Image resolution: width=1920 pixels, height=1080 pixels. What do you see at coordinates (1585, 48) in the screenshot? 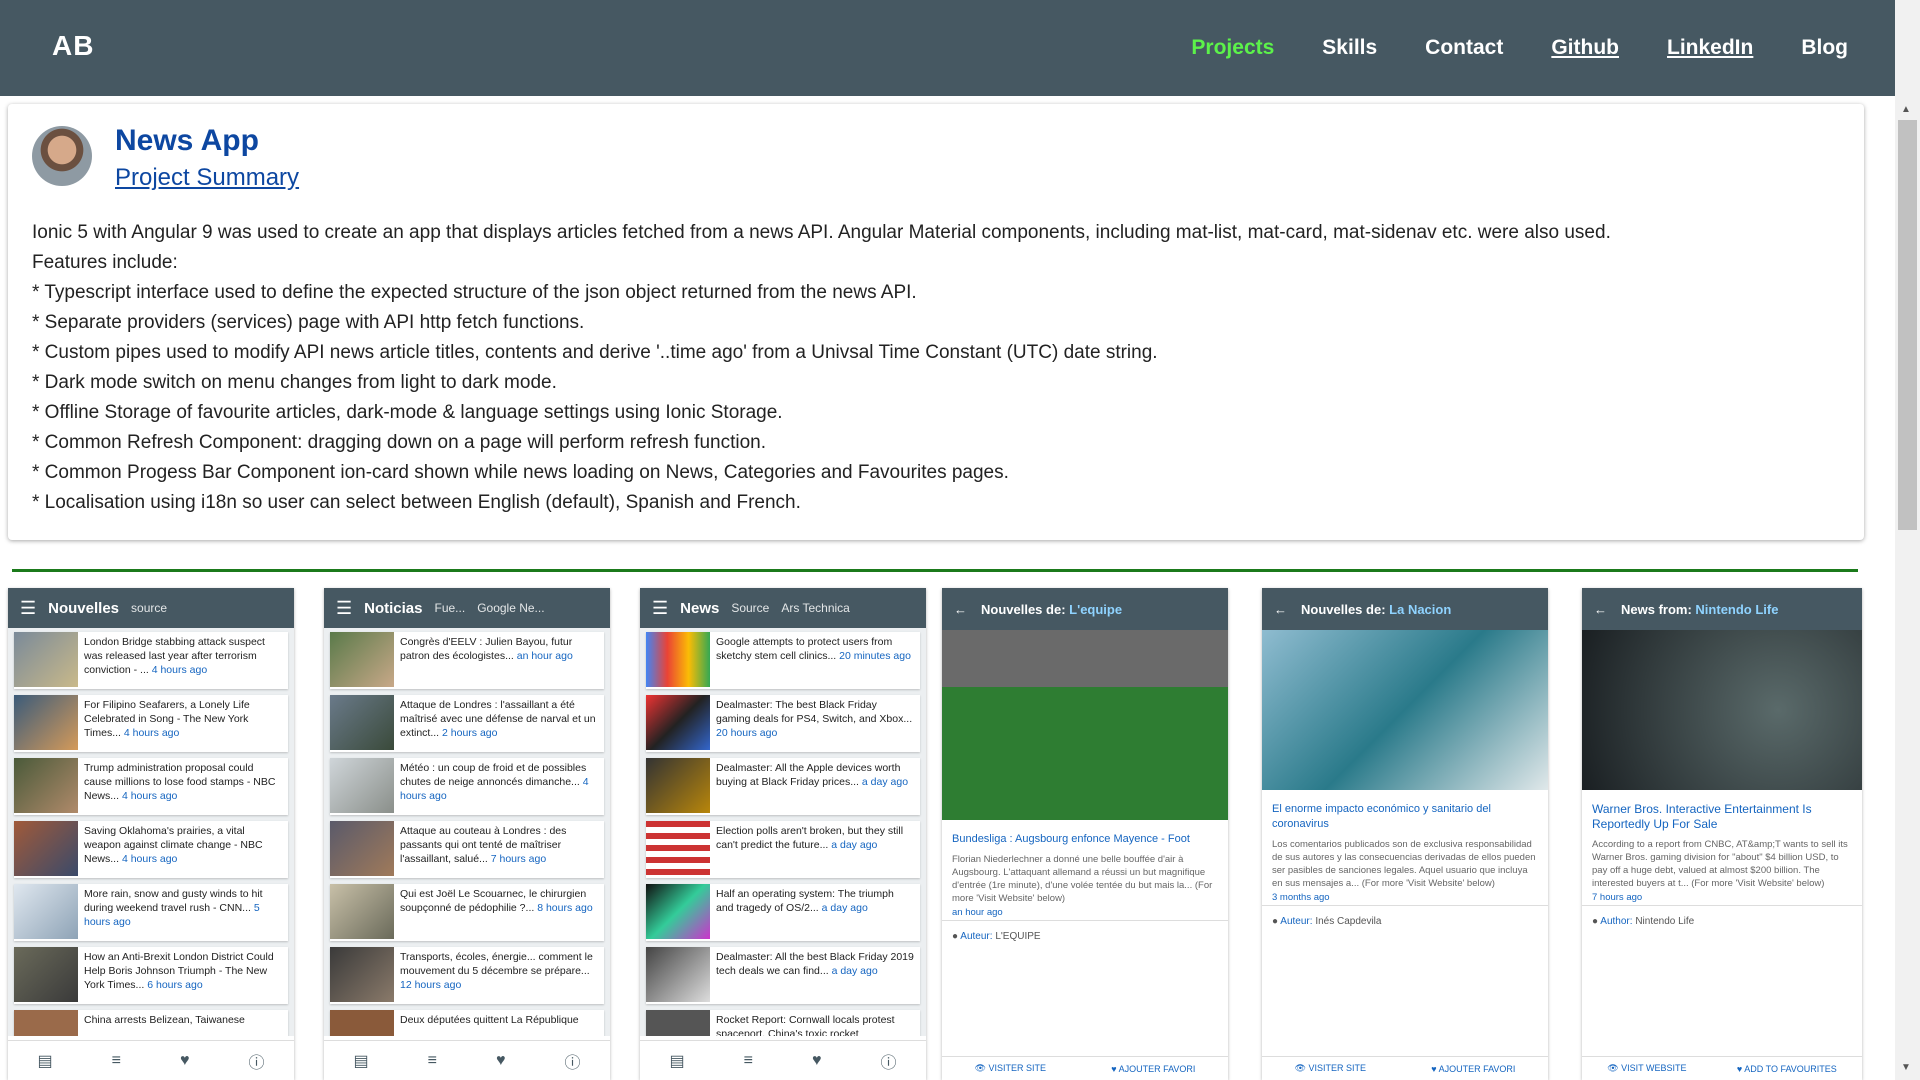
I see `nav-link-github: Github` at bounding box center [1585, 48].